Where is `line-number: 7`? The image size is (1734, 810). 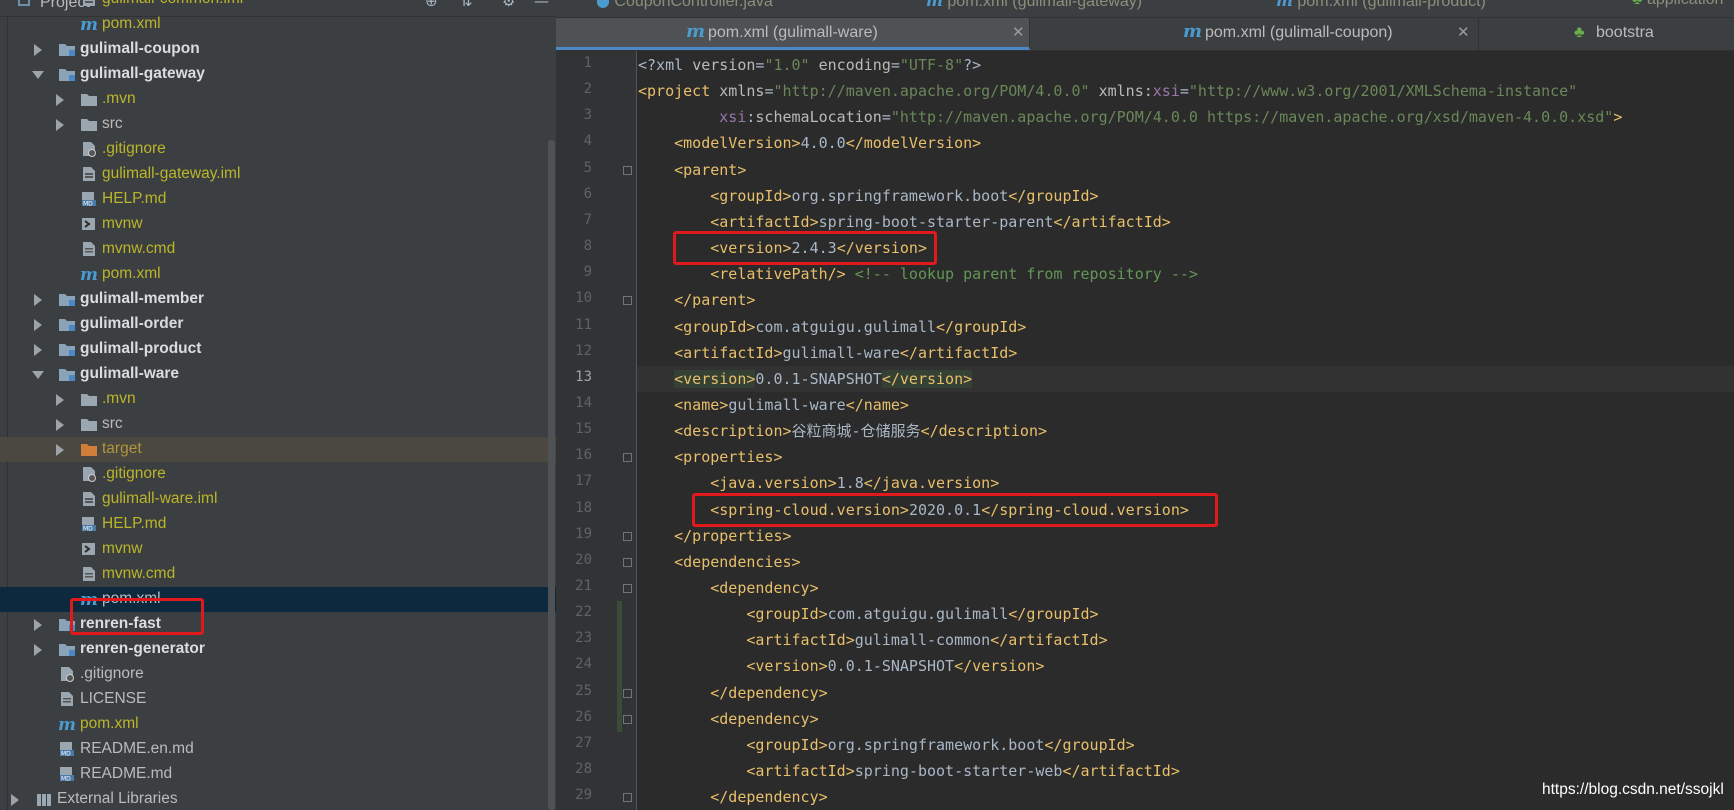
line-number: 7 is located at coordinates (587, 219).